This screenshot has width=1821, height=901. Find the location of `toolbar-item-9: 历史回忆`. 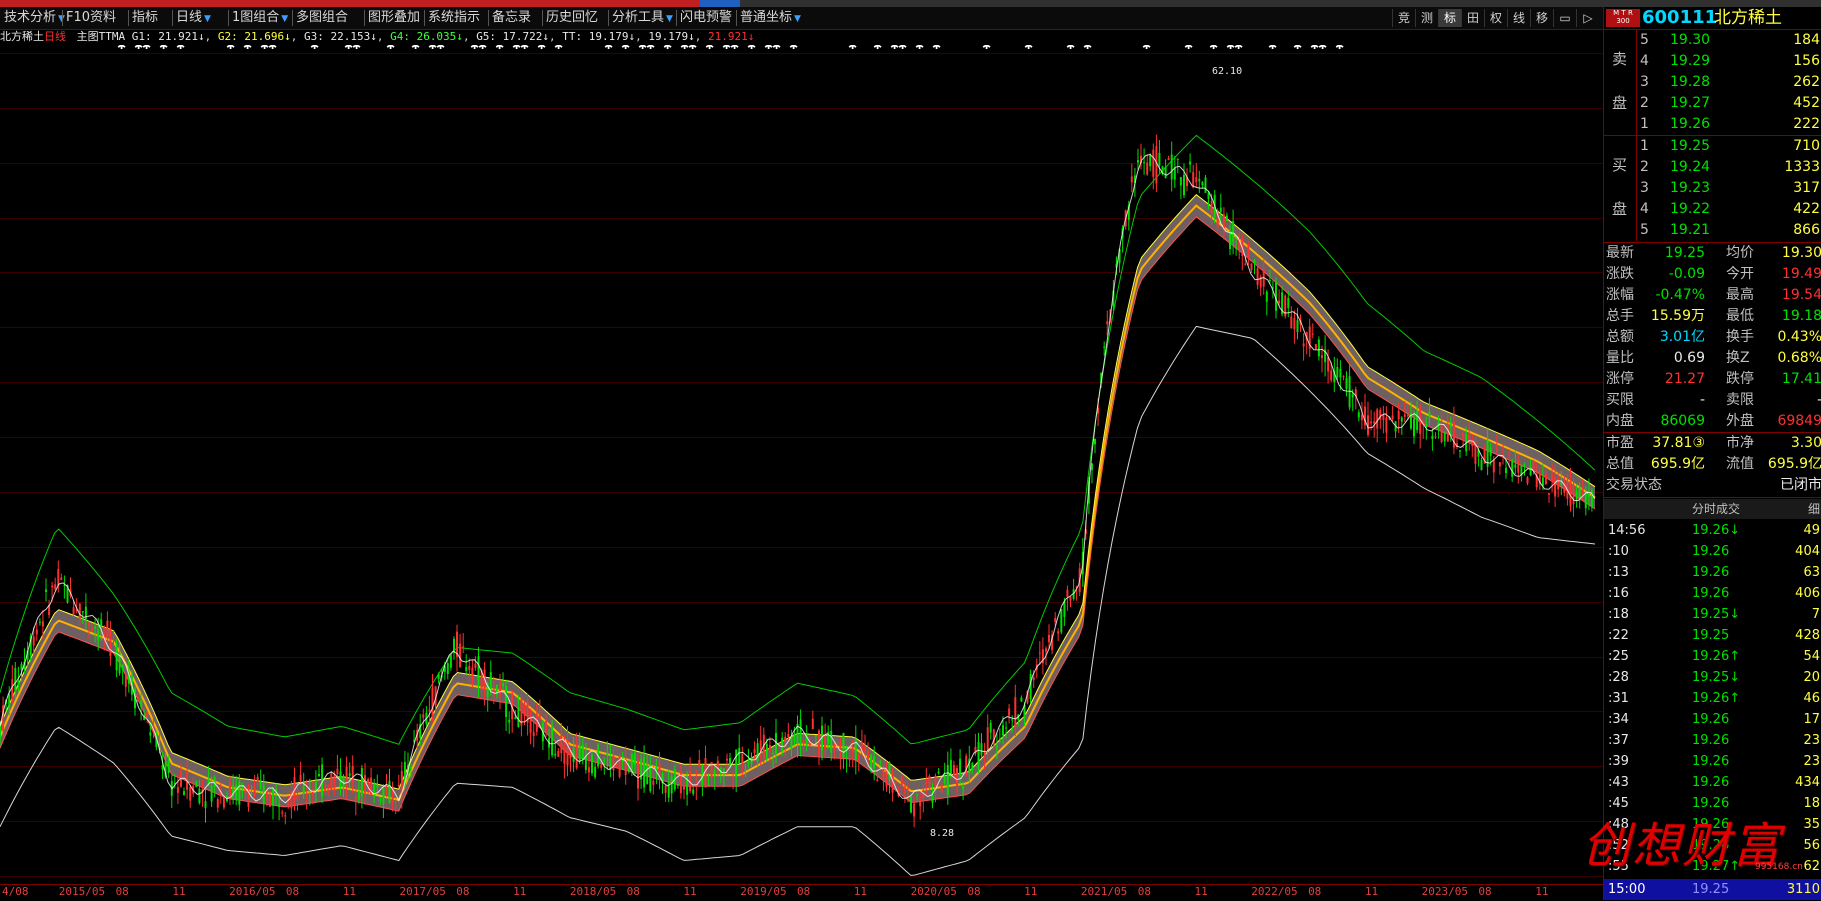

toolbar-item-9: 历史回忆 is located at coordinates (572, 18).